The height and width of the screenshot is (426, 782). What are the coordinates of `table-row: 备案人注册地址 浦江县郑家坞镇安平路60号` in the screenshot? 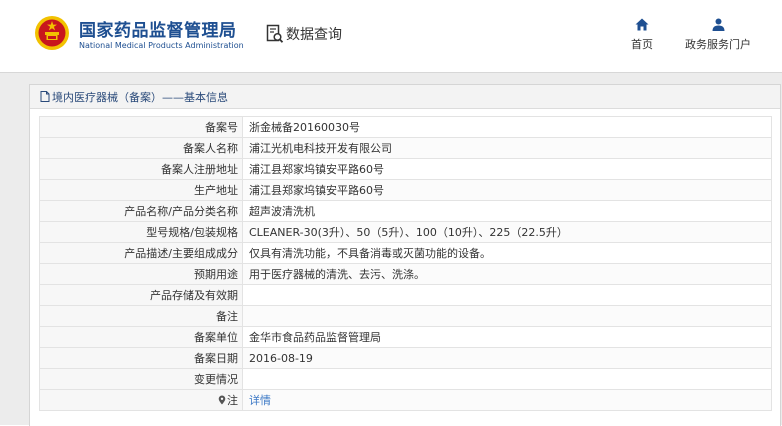 It's located at (405, 169).